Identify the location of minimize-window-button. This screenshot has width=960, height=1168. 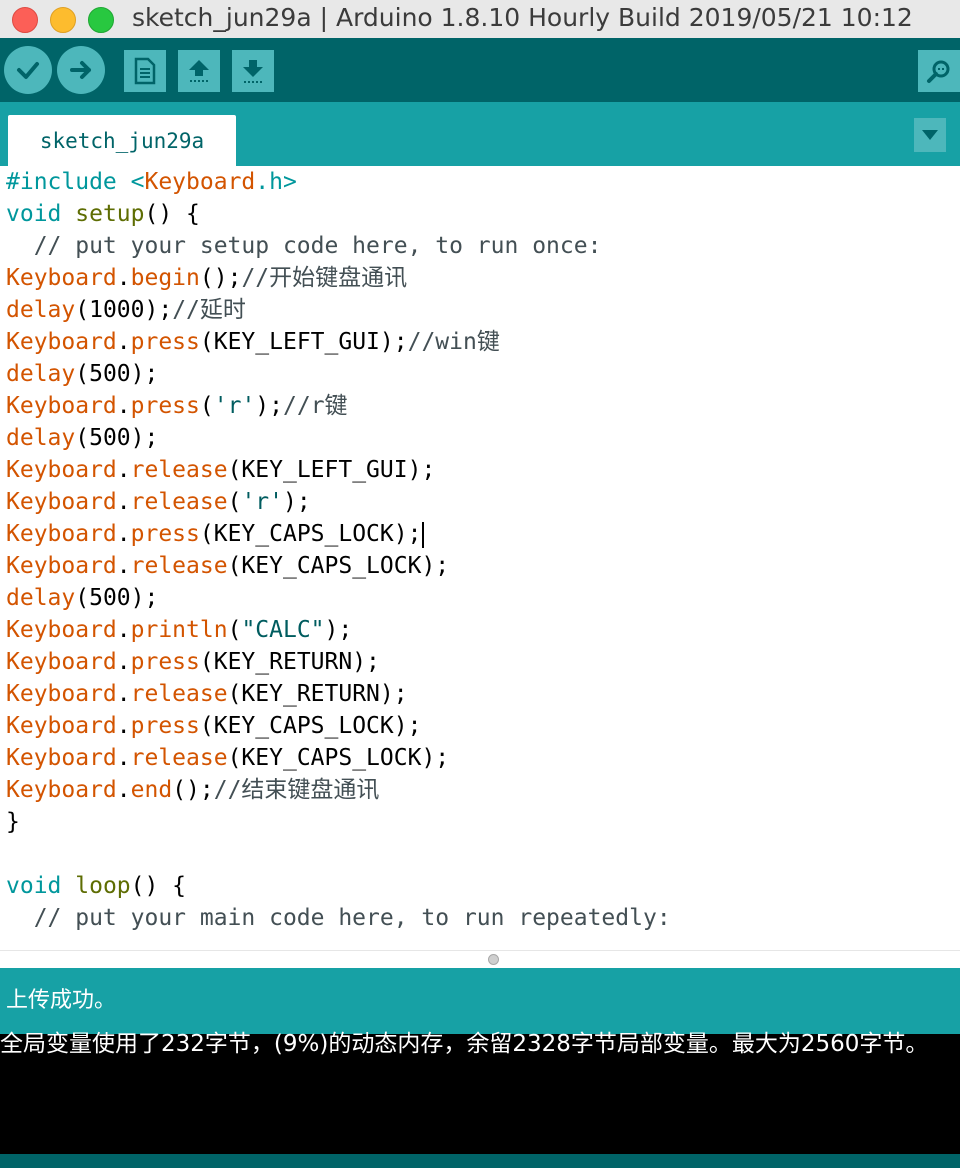
(63, 20).